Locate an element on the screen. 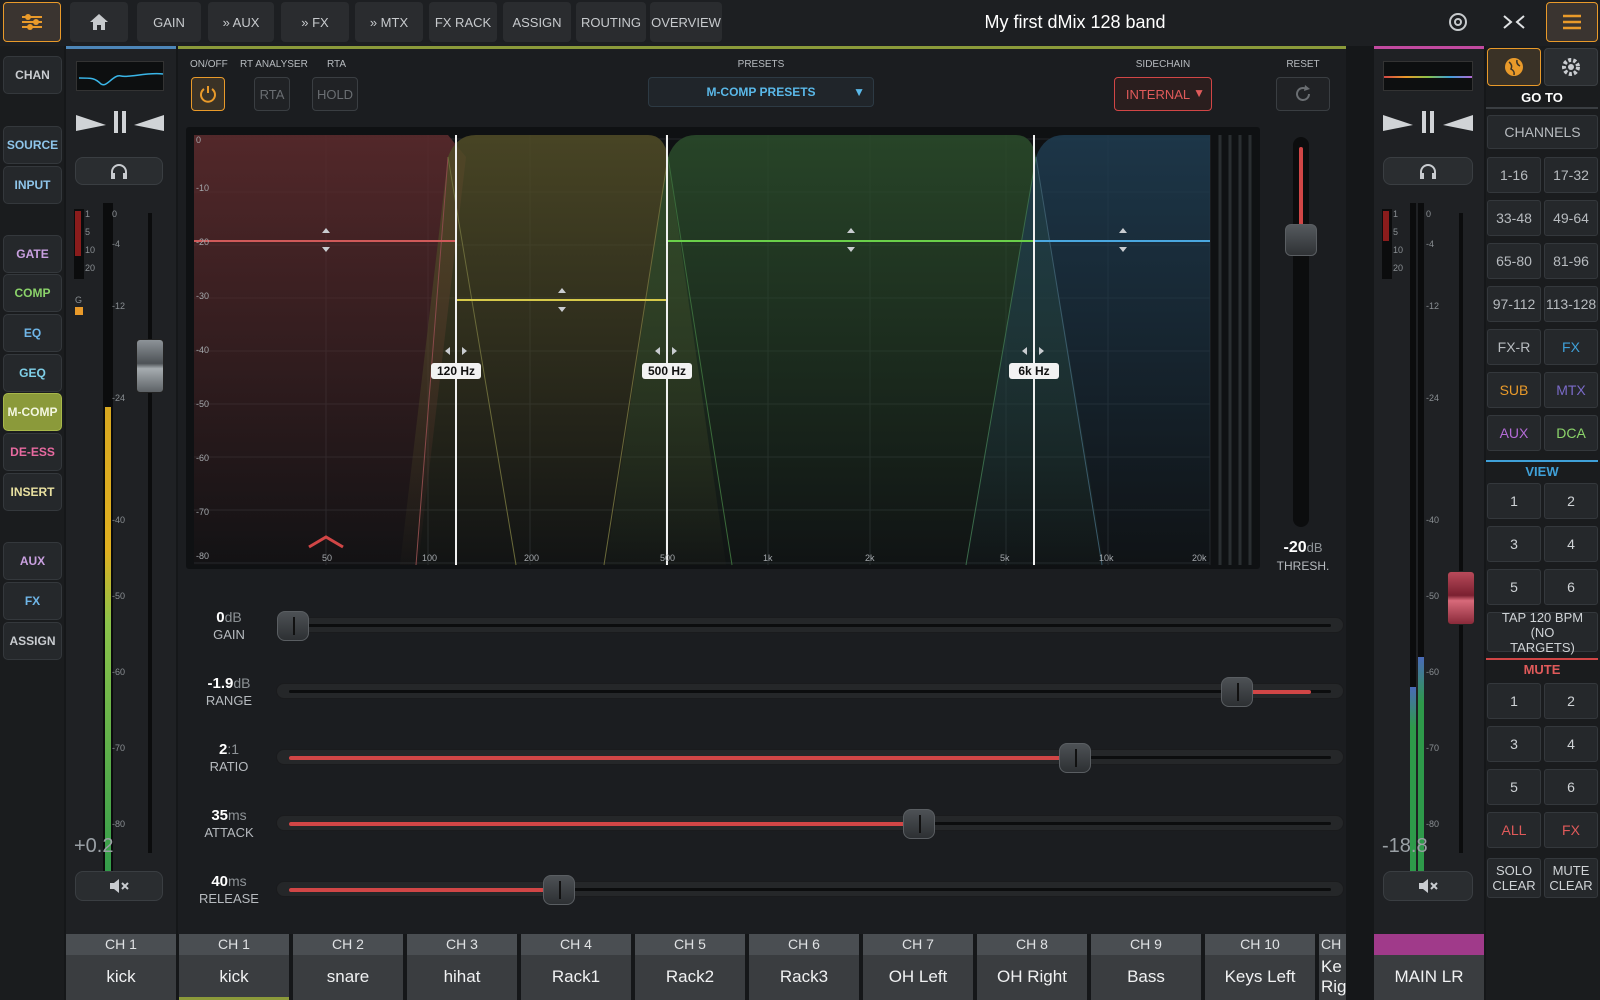  pan-indicator is located at coordinates (120, 122).